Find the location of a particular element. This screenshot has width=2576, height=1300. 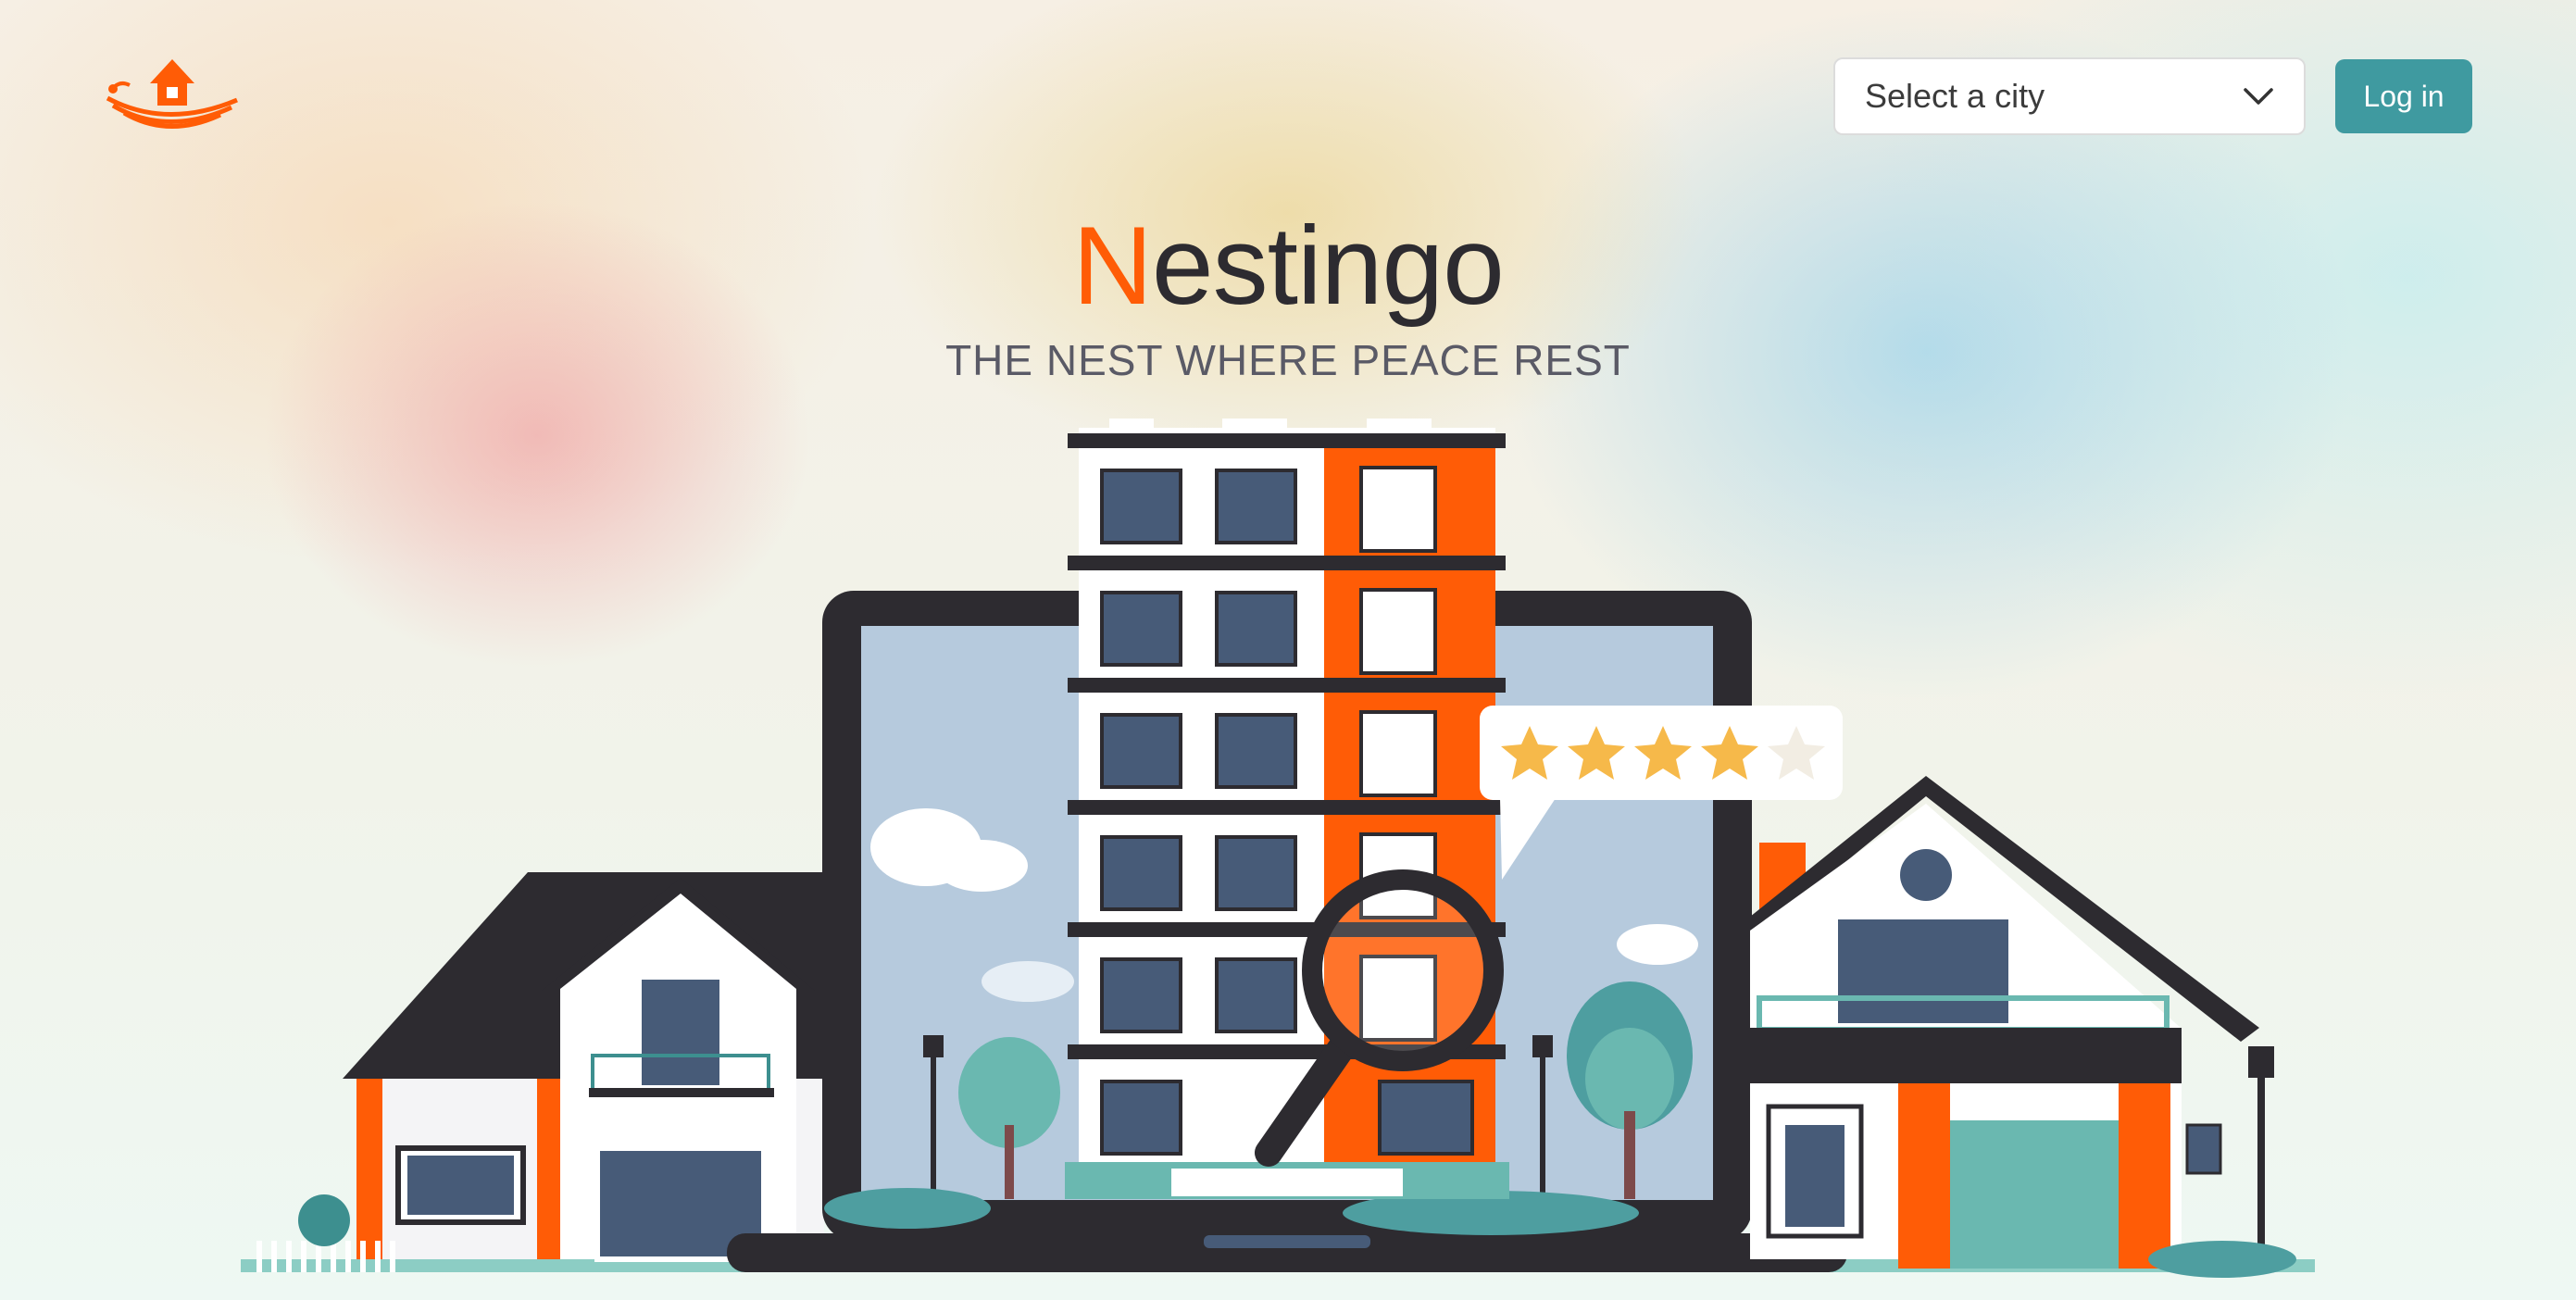

left-house-illustration is located at coordinates (540, 1072).